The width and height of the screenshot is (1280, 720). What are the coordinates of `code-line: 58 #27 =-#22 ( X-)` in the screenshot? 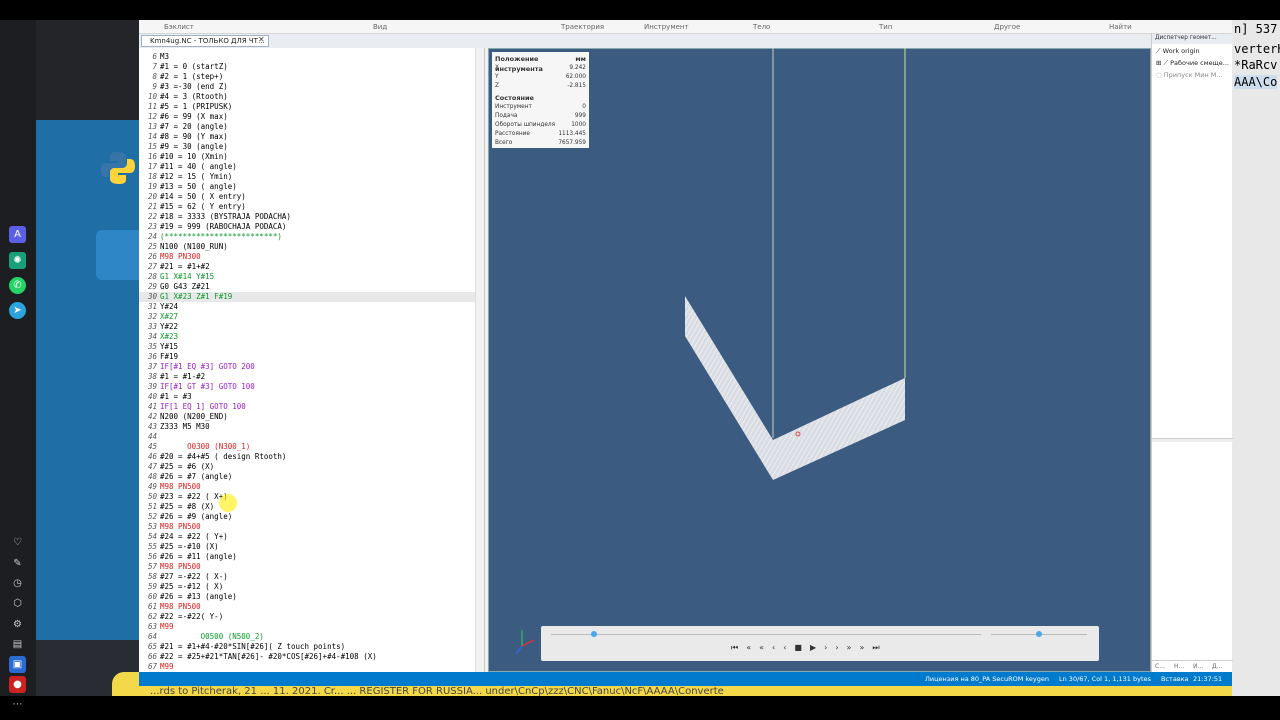 It's located at (311, 577).